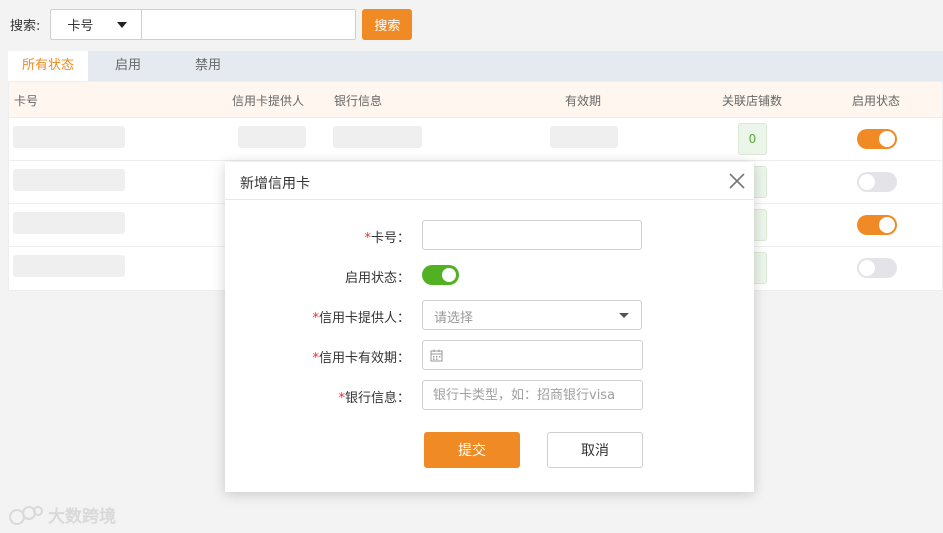  I want to click on column-header-provider: 信用卡提供人, so click(268, 101).